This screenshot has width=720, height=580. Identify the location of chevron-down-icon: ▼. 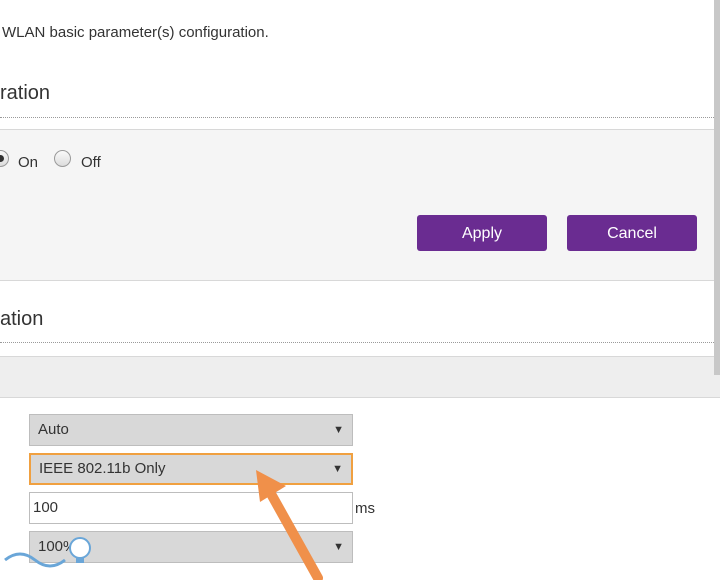
(338, 430).